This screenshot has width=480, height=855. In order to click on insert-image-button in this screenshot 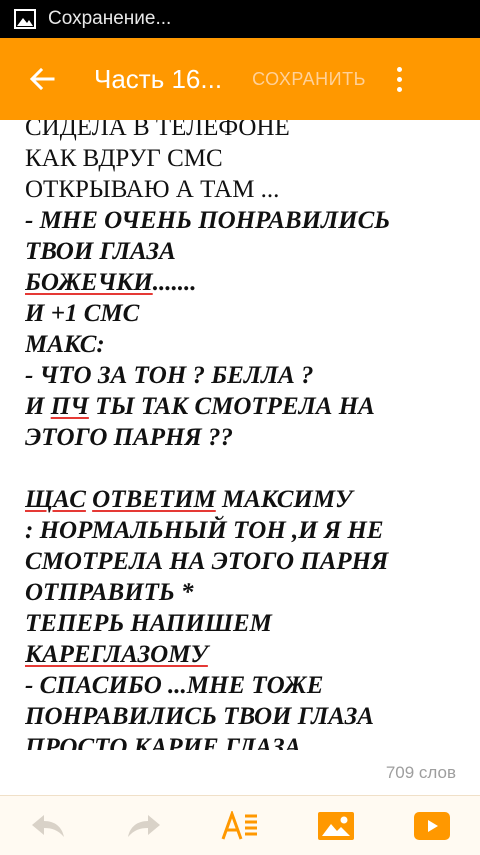, I will do `click(336, 825)`.